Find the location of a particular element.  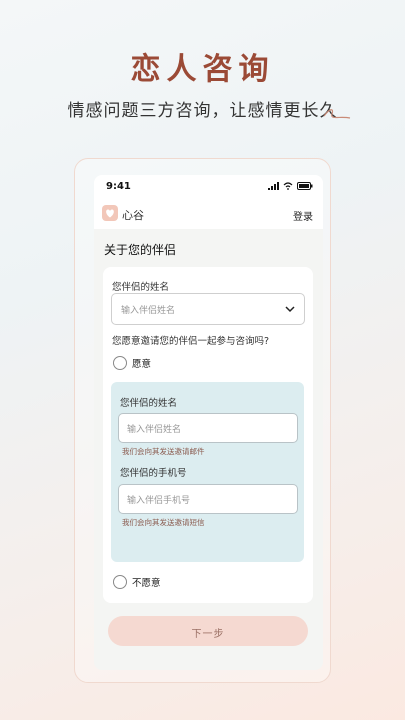

chevron-down-icon is located at coordinates (290, 309).